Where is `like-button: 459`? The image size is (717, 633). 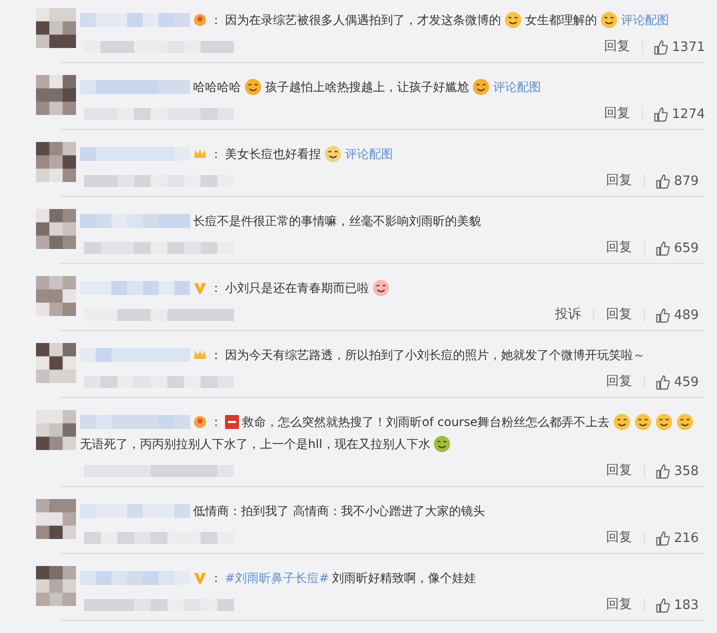 like-button: 459 is located at coordinates (675, 382).